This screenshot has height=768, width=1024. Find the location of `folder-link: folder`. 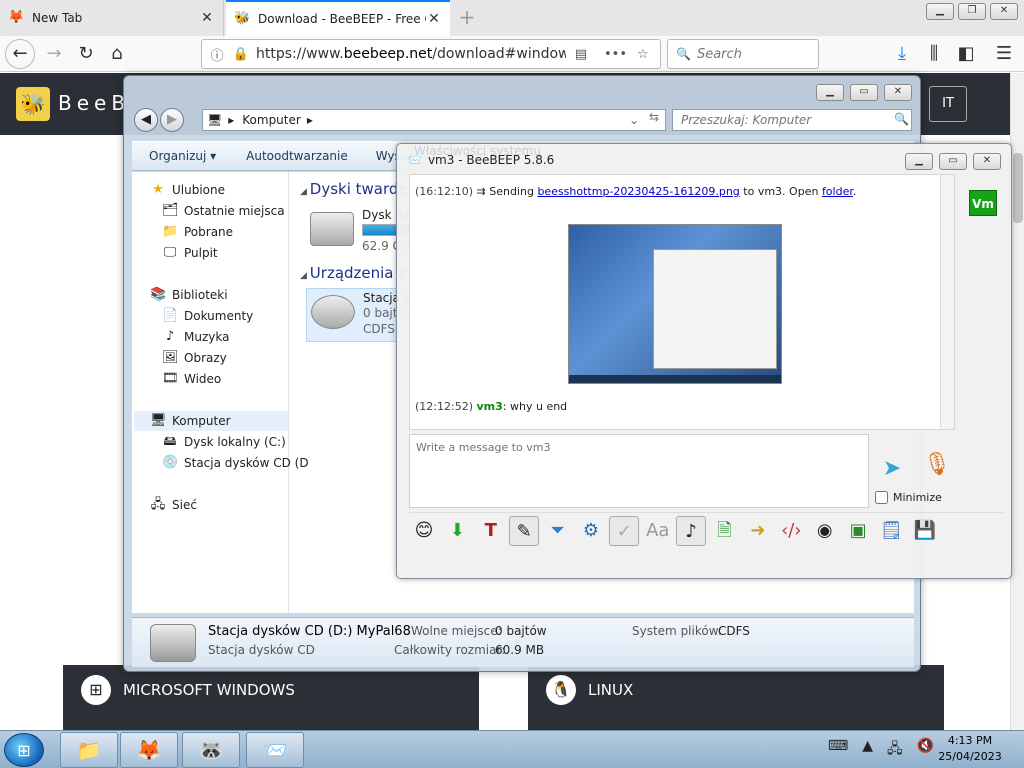

folder-link: folder is located at coordinates (837, 191).